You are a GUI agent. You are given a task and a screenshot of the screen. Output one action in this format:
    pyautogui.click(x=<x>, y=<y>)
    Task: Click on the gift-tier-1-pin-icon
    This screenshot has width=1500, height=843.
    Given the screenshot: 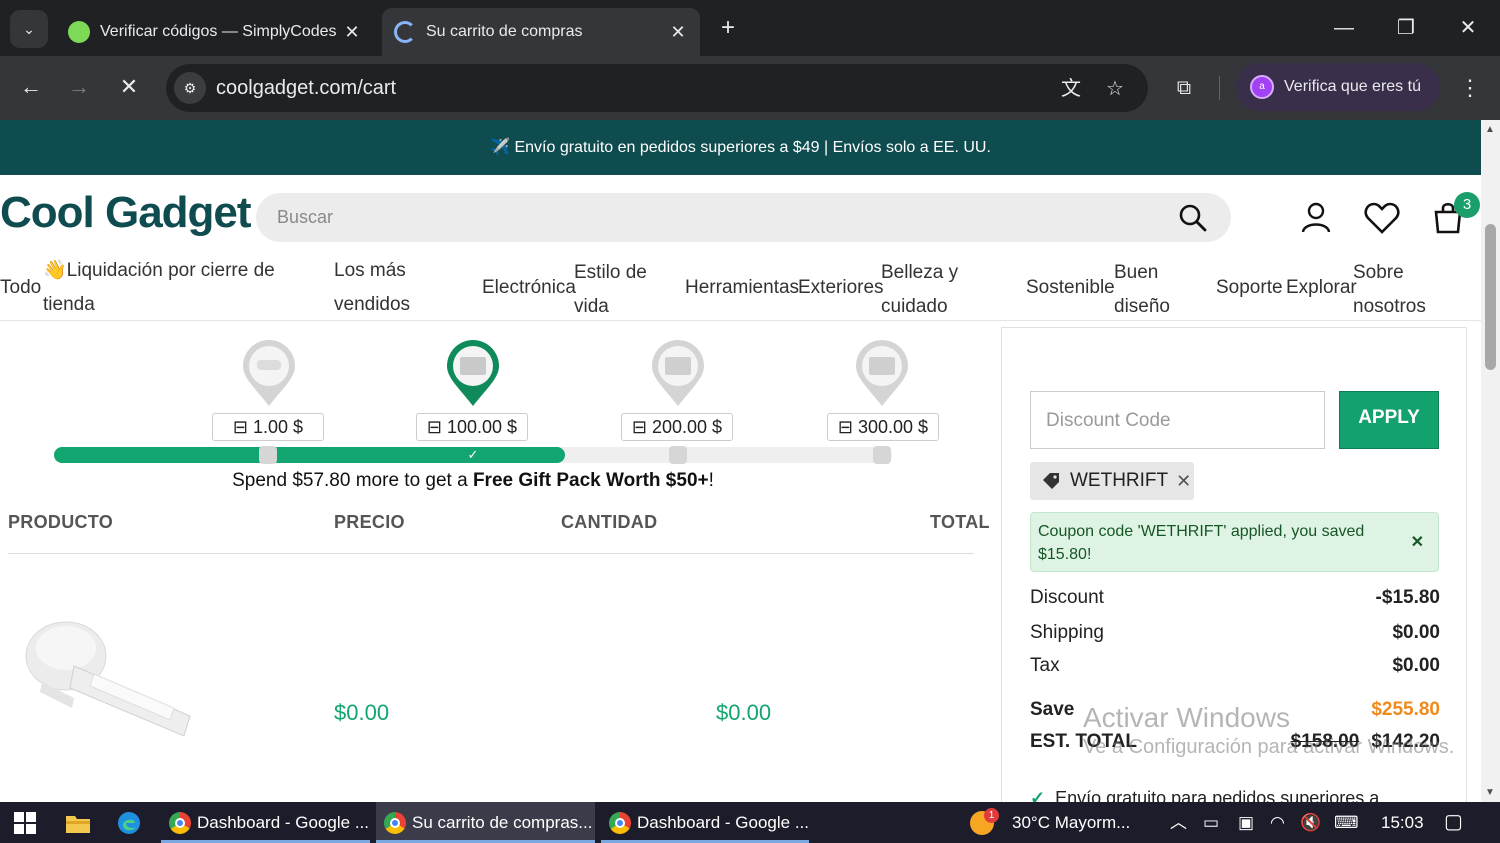 What is the action you would take?
    pyautogui.click(x=269, y=373)
    